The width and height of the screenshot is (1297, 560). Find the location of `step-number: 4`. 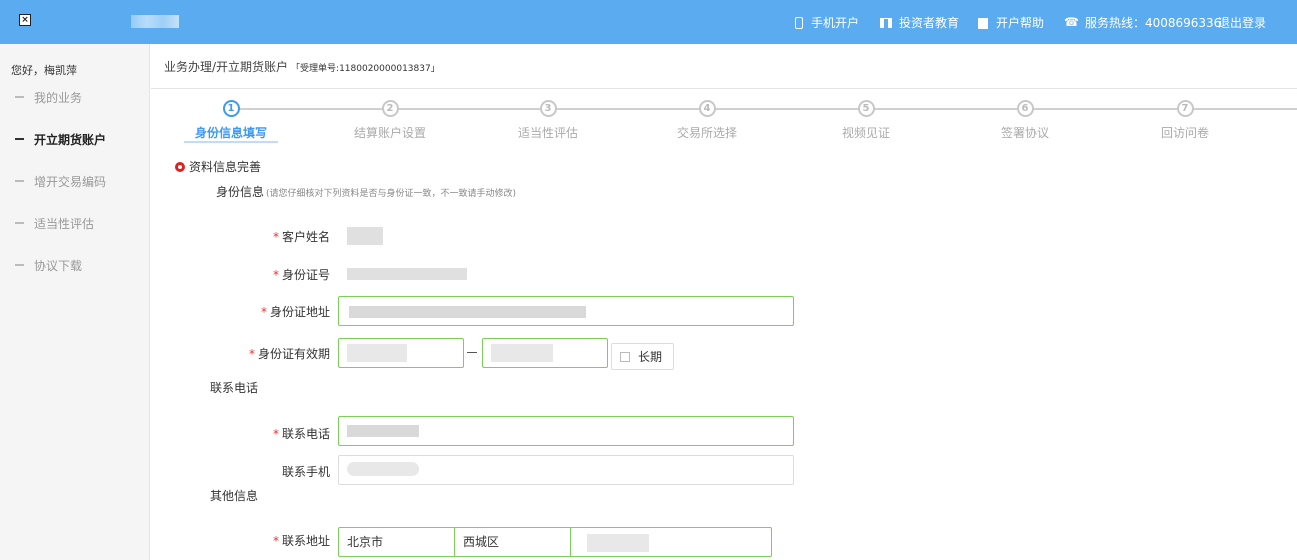

step-number: 4 is located at coordinates (707, 108).